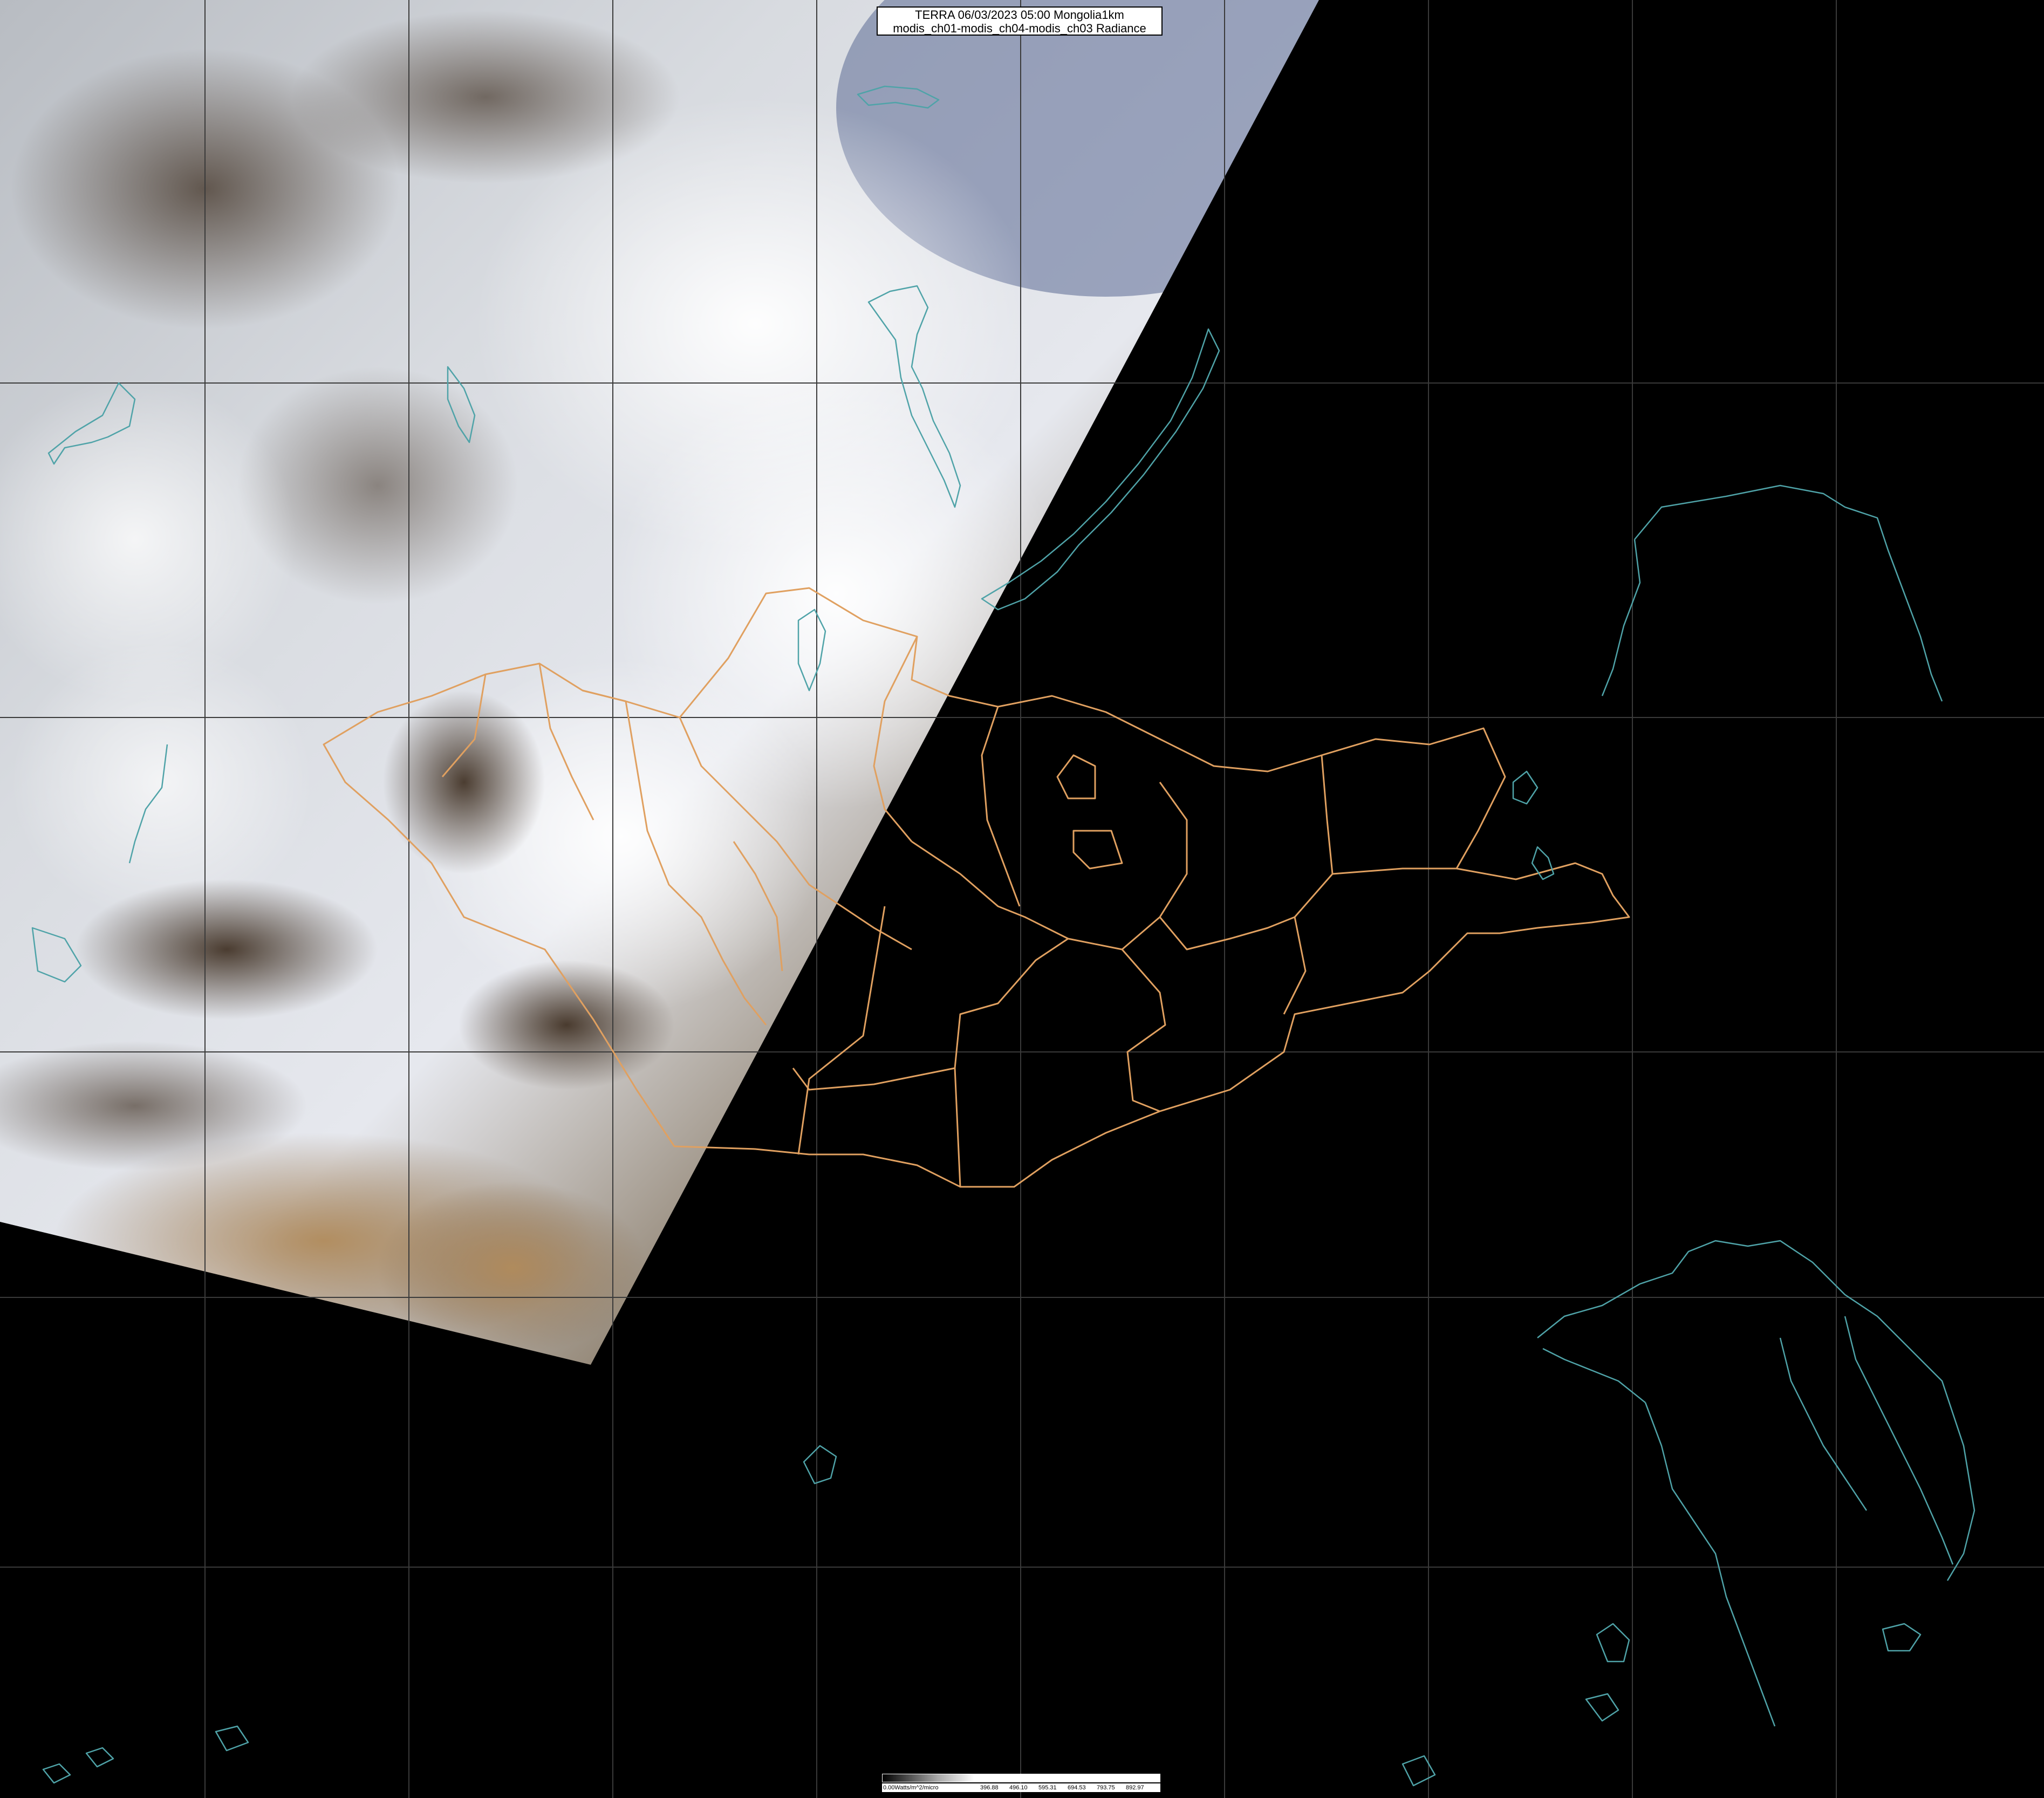 Image resolution: width=2044 pixels, height=1798 pixels. What do you see at coordinates (1021, 1778) in the screenshot?
I see `colorbar` at bounding box center [1021, 1778].